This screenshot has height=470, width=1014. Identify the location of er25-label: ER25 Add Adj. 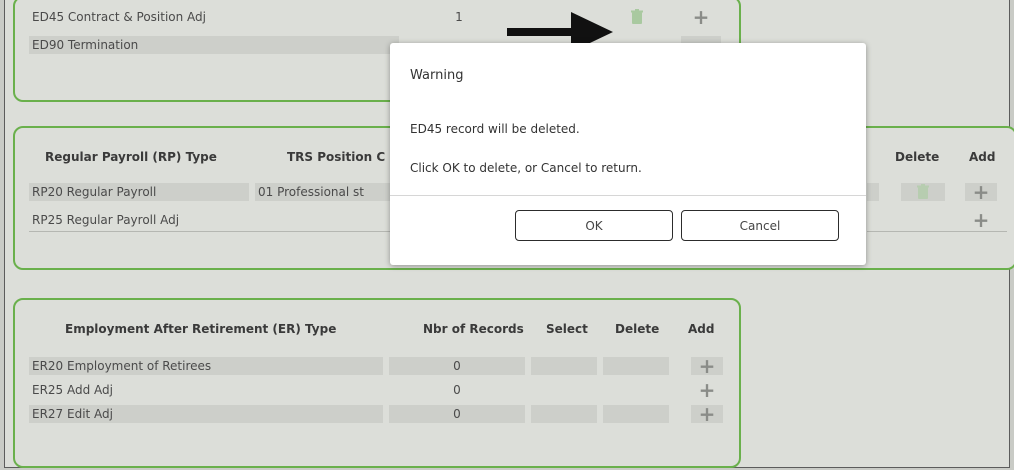
(72, 390).